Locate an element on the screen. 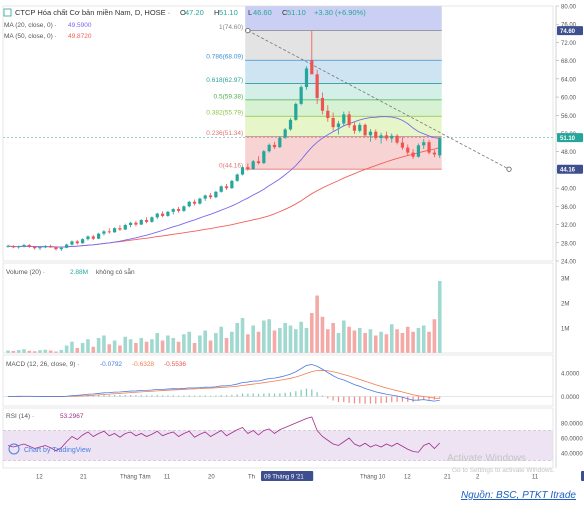 The height and width of the screenshot is (517, 584). trend-handle is located at coordinates (248, 30).